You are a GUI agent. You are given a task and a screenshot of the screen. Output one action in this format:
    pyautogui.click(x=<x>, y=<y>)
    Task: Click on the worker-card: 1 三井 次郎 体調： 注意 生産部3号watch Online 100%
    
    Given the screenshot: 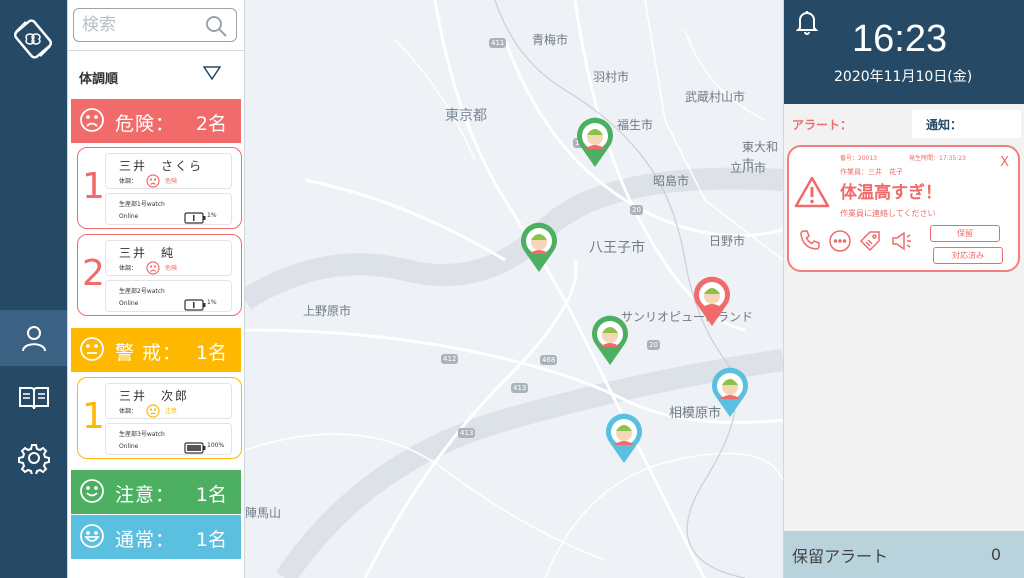 What is the action you would take?
    pyautogui.click(x=159, y=418)
    